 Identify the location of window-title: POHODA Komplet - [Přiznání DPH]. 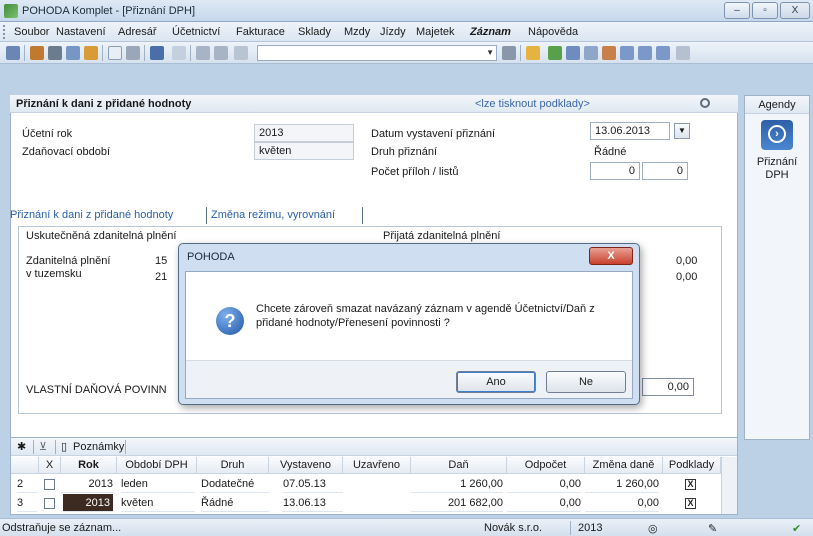
(108, 11).